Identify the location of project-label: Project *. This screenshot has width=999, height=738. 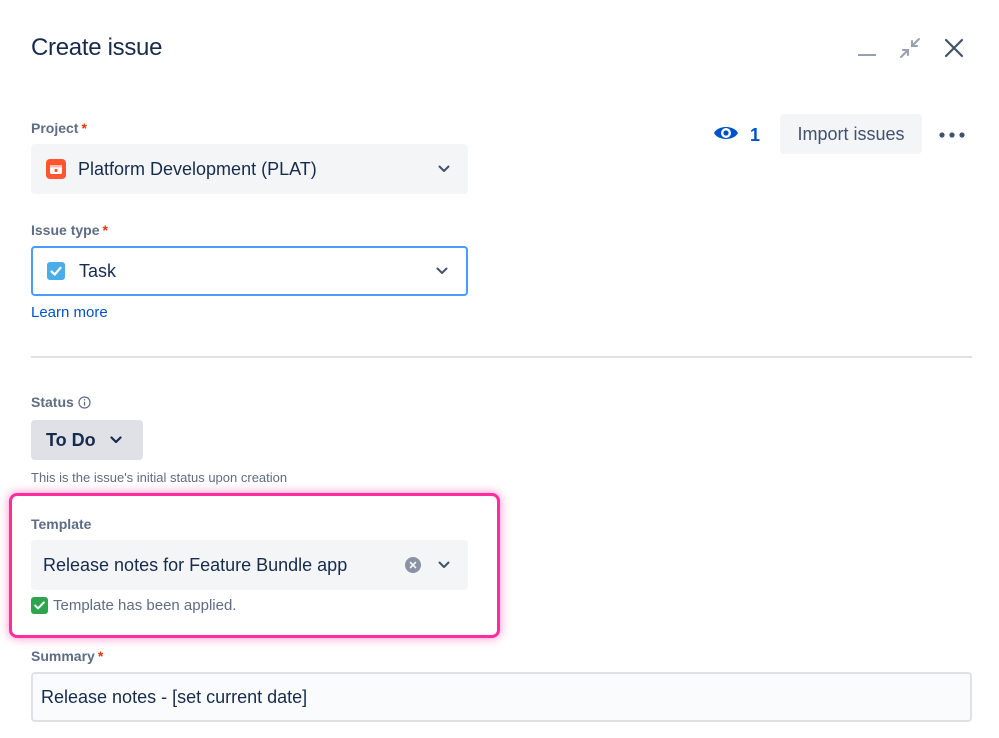
(59, 128).